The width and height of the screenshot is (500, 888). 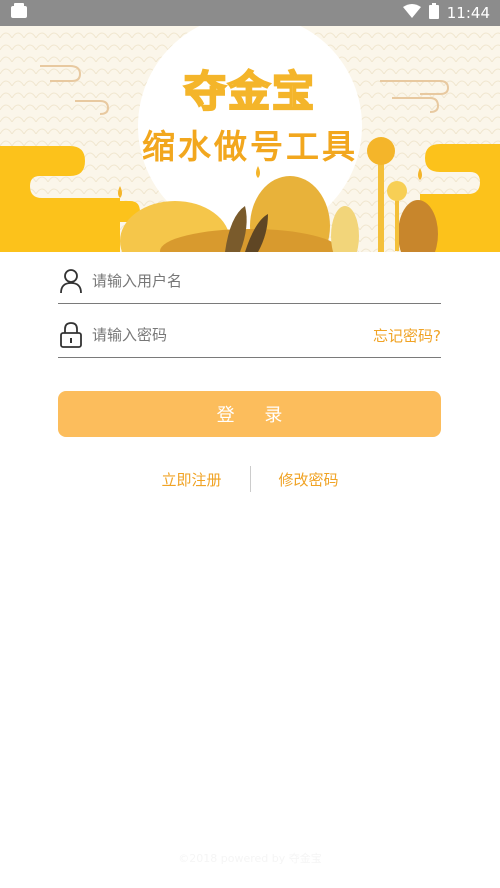 I want to click on password-field-row: 忘记密码?, so click(x=249, y=335).